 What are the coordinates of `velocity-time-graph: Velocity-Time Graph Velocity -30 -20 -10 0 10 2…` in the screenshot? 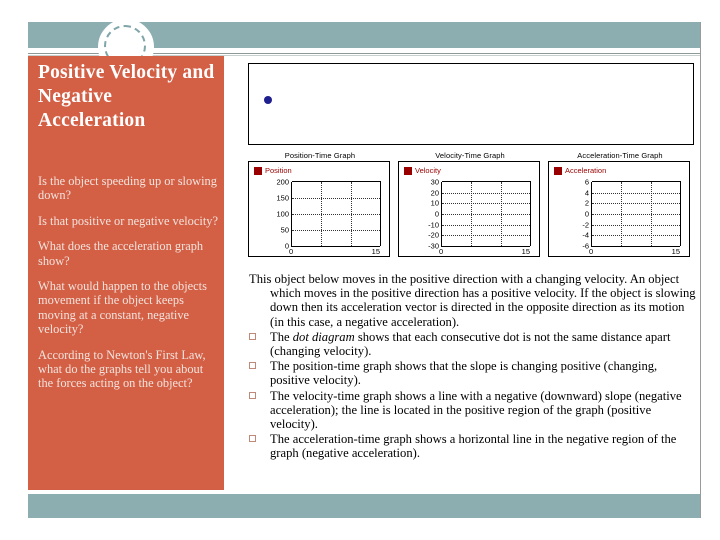 It's located at (470, 203).